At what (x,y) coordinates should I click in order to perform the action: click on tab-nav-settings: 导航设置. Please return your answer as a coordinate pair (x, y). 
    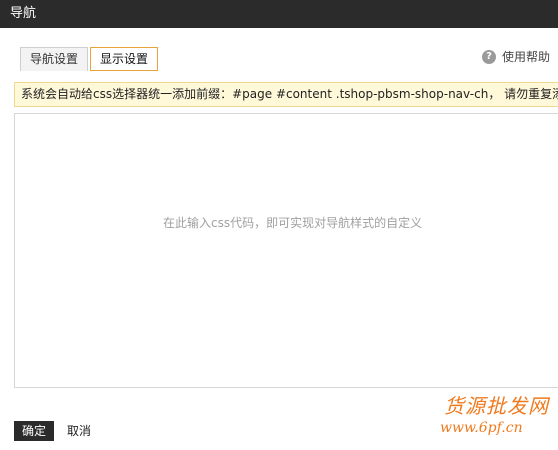
    Looking at the image, I should click on (54, 59).